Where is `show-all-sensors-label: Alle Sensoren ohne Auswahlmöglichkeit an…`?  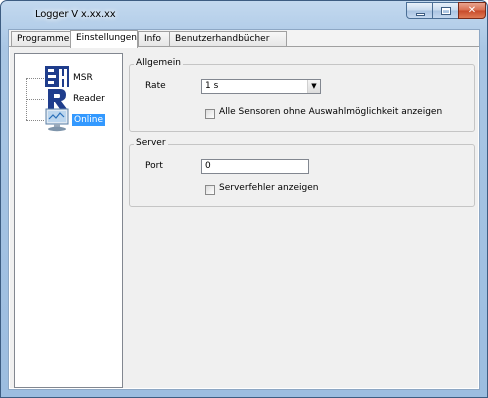
show-all-sensors-label: Alle Sensoren ohne Auswahlmöglichkeit an… is located at coordinates (331, 112).